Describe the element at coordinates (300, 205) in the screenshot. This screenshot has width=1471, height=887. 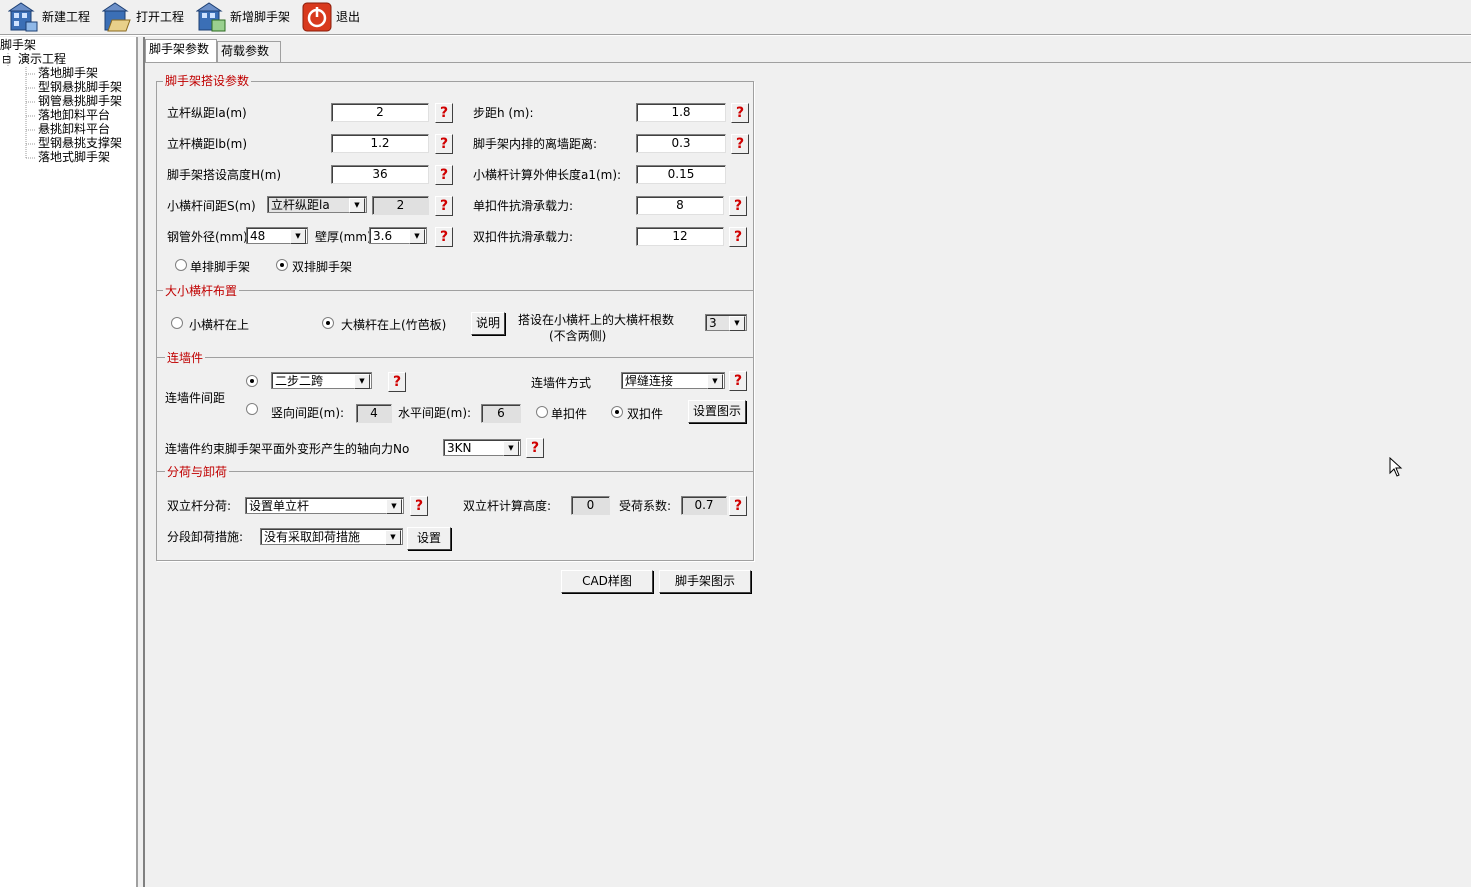
I see `small-bar-spacing-select-value: 立杆纵距la` at that location.